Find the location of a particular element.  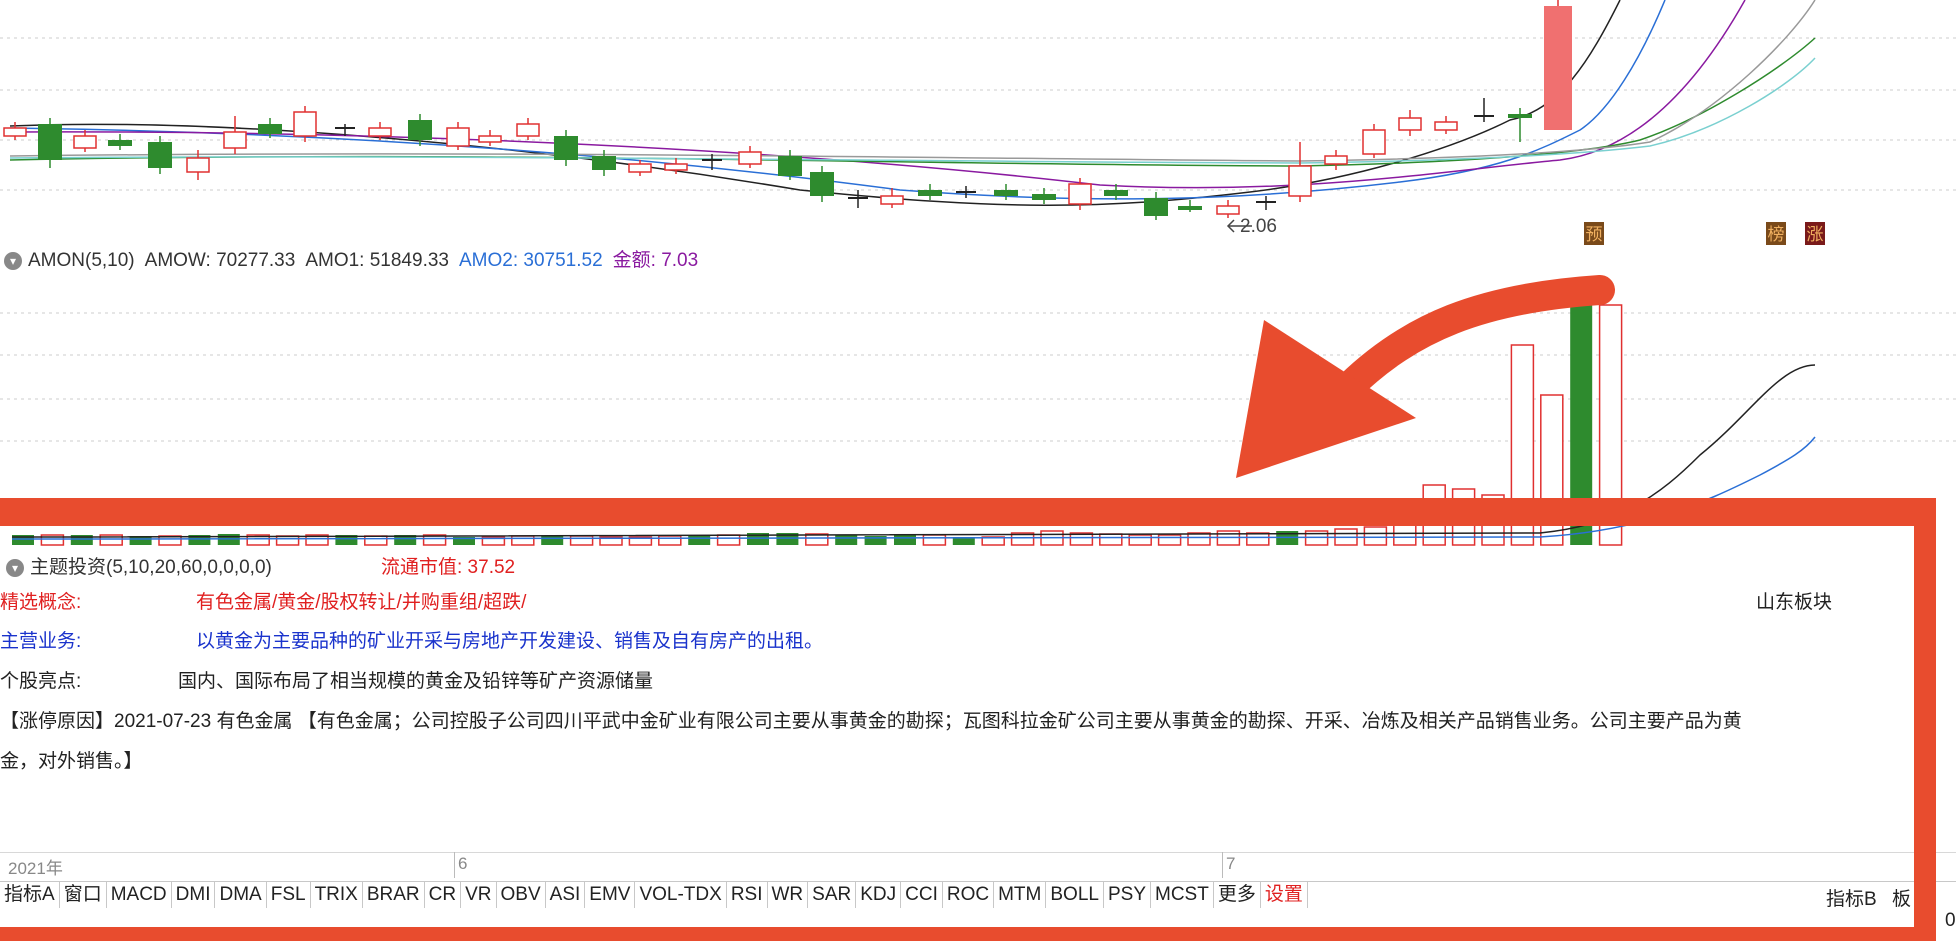

amow-value: AMOW: 70277.33 is located at coordinates (220, 260).